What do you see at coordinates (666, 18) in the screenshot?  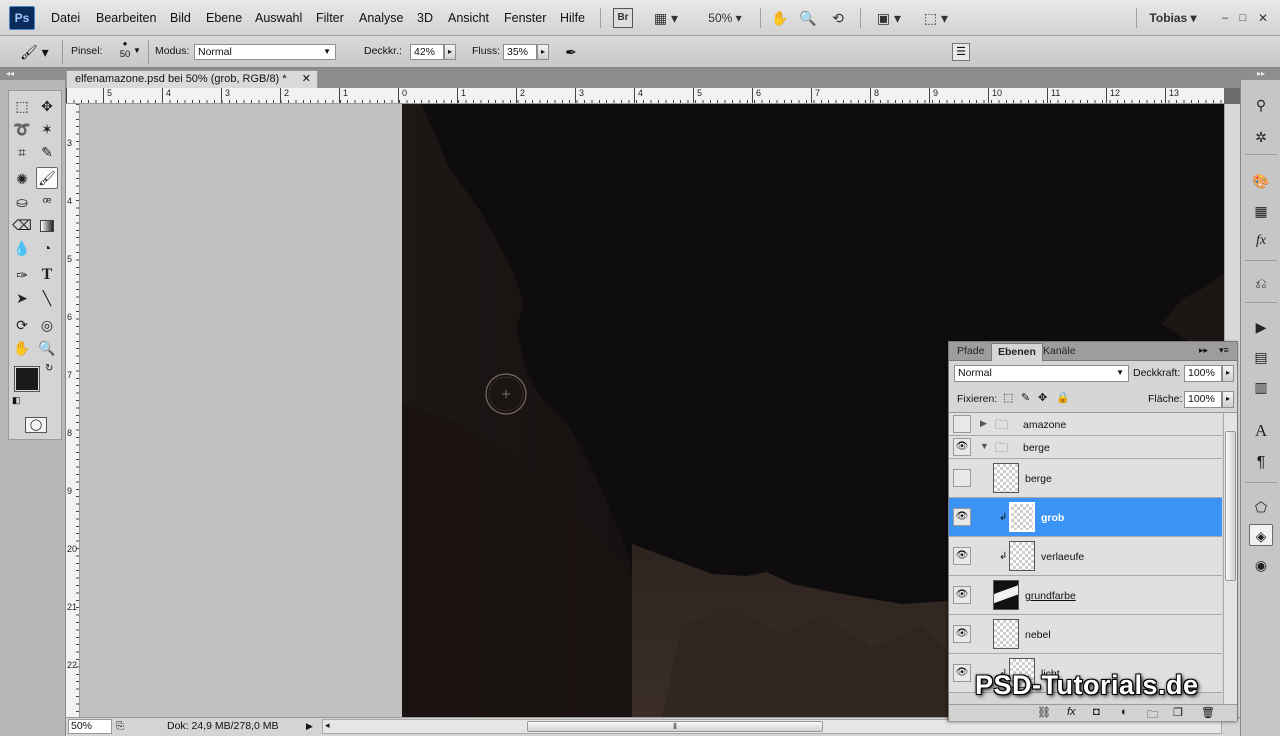 I see `view-extras-icon: ▦ ▾` at bounding box center [666, 18].